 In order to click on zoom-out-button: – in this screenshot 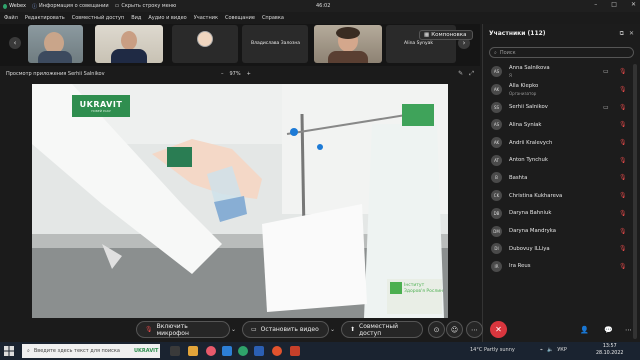, I will do `click(222, 74)`.